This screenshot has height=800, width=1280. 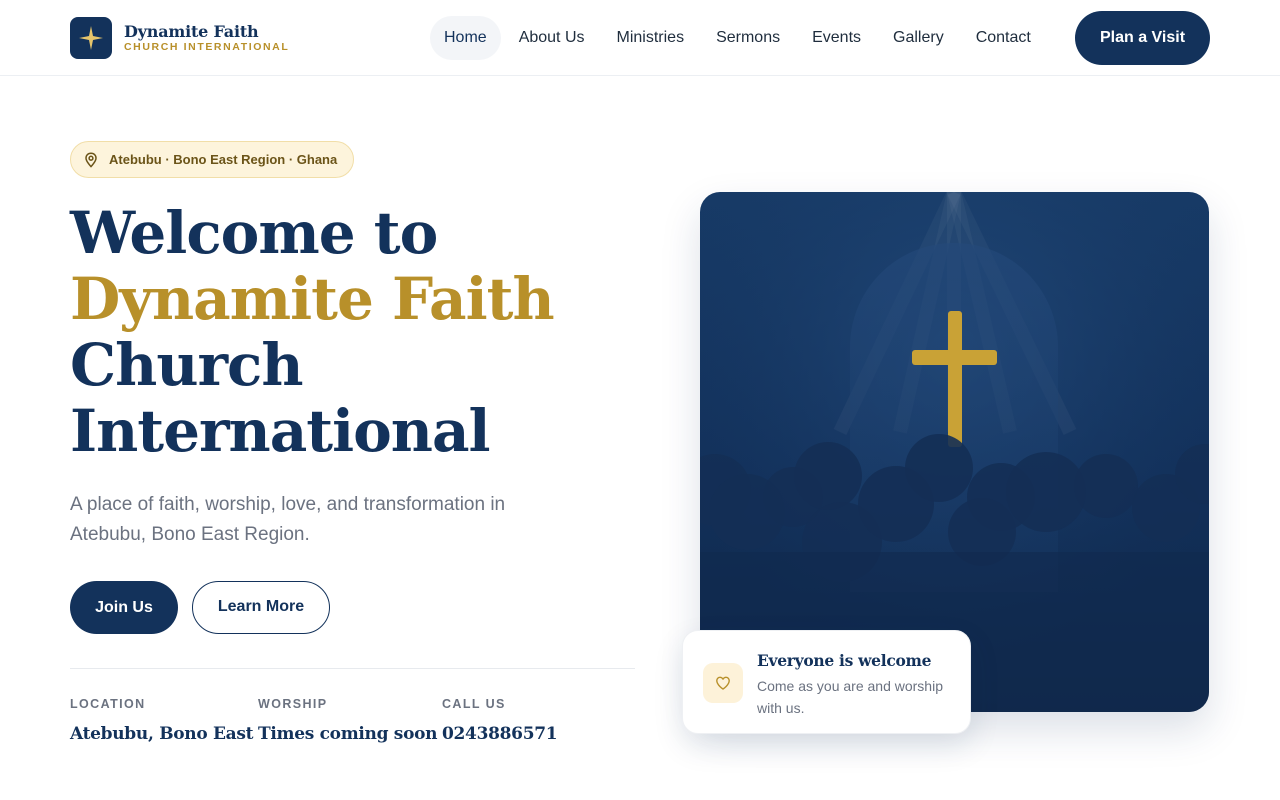 What do you see at coordinates (312, 299) in the screenshot?
I see `hero-title-line-2: Dynamite Faith` at bounding box center [312, 299].